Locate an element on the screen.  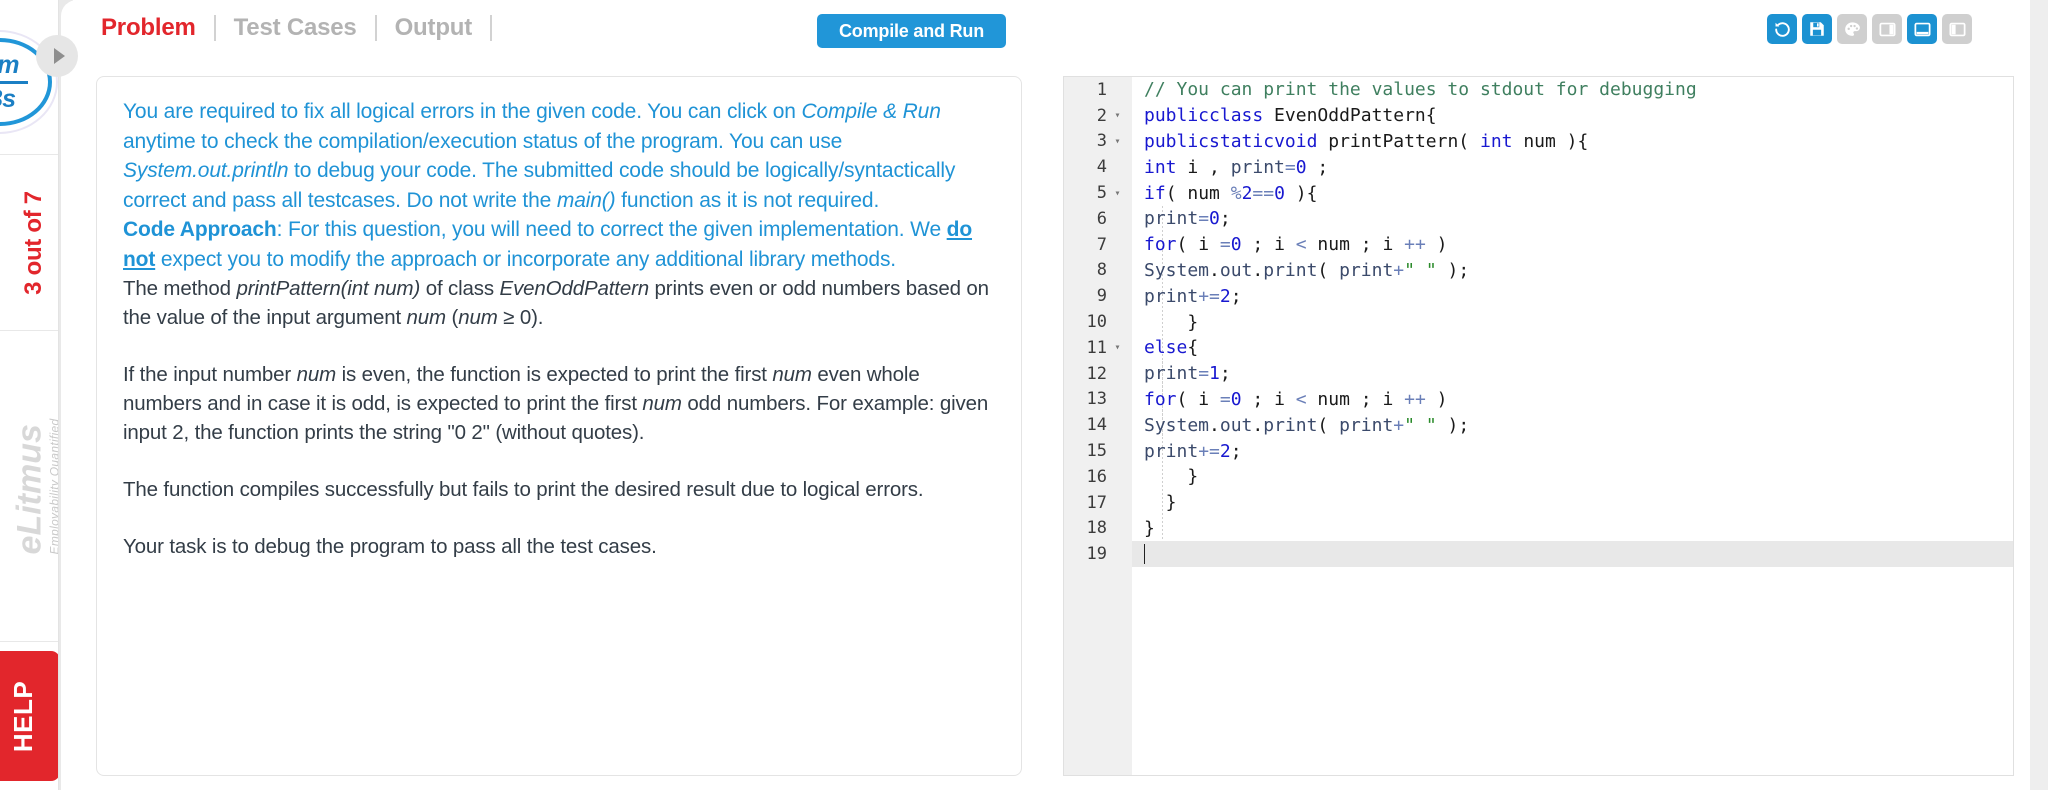
save-icon is located at coordinates (1817, 29).